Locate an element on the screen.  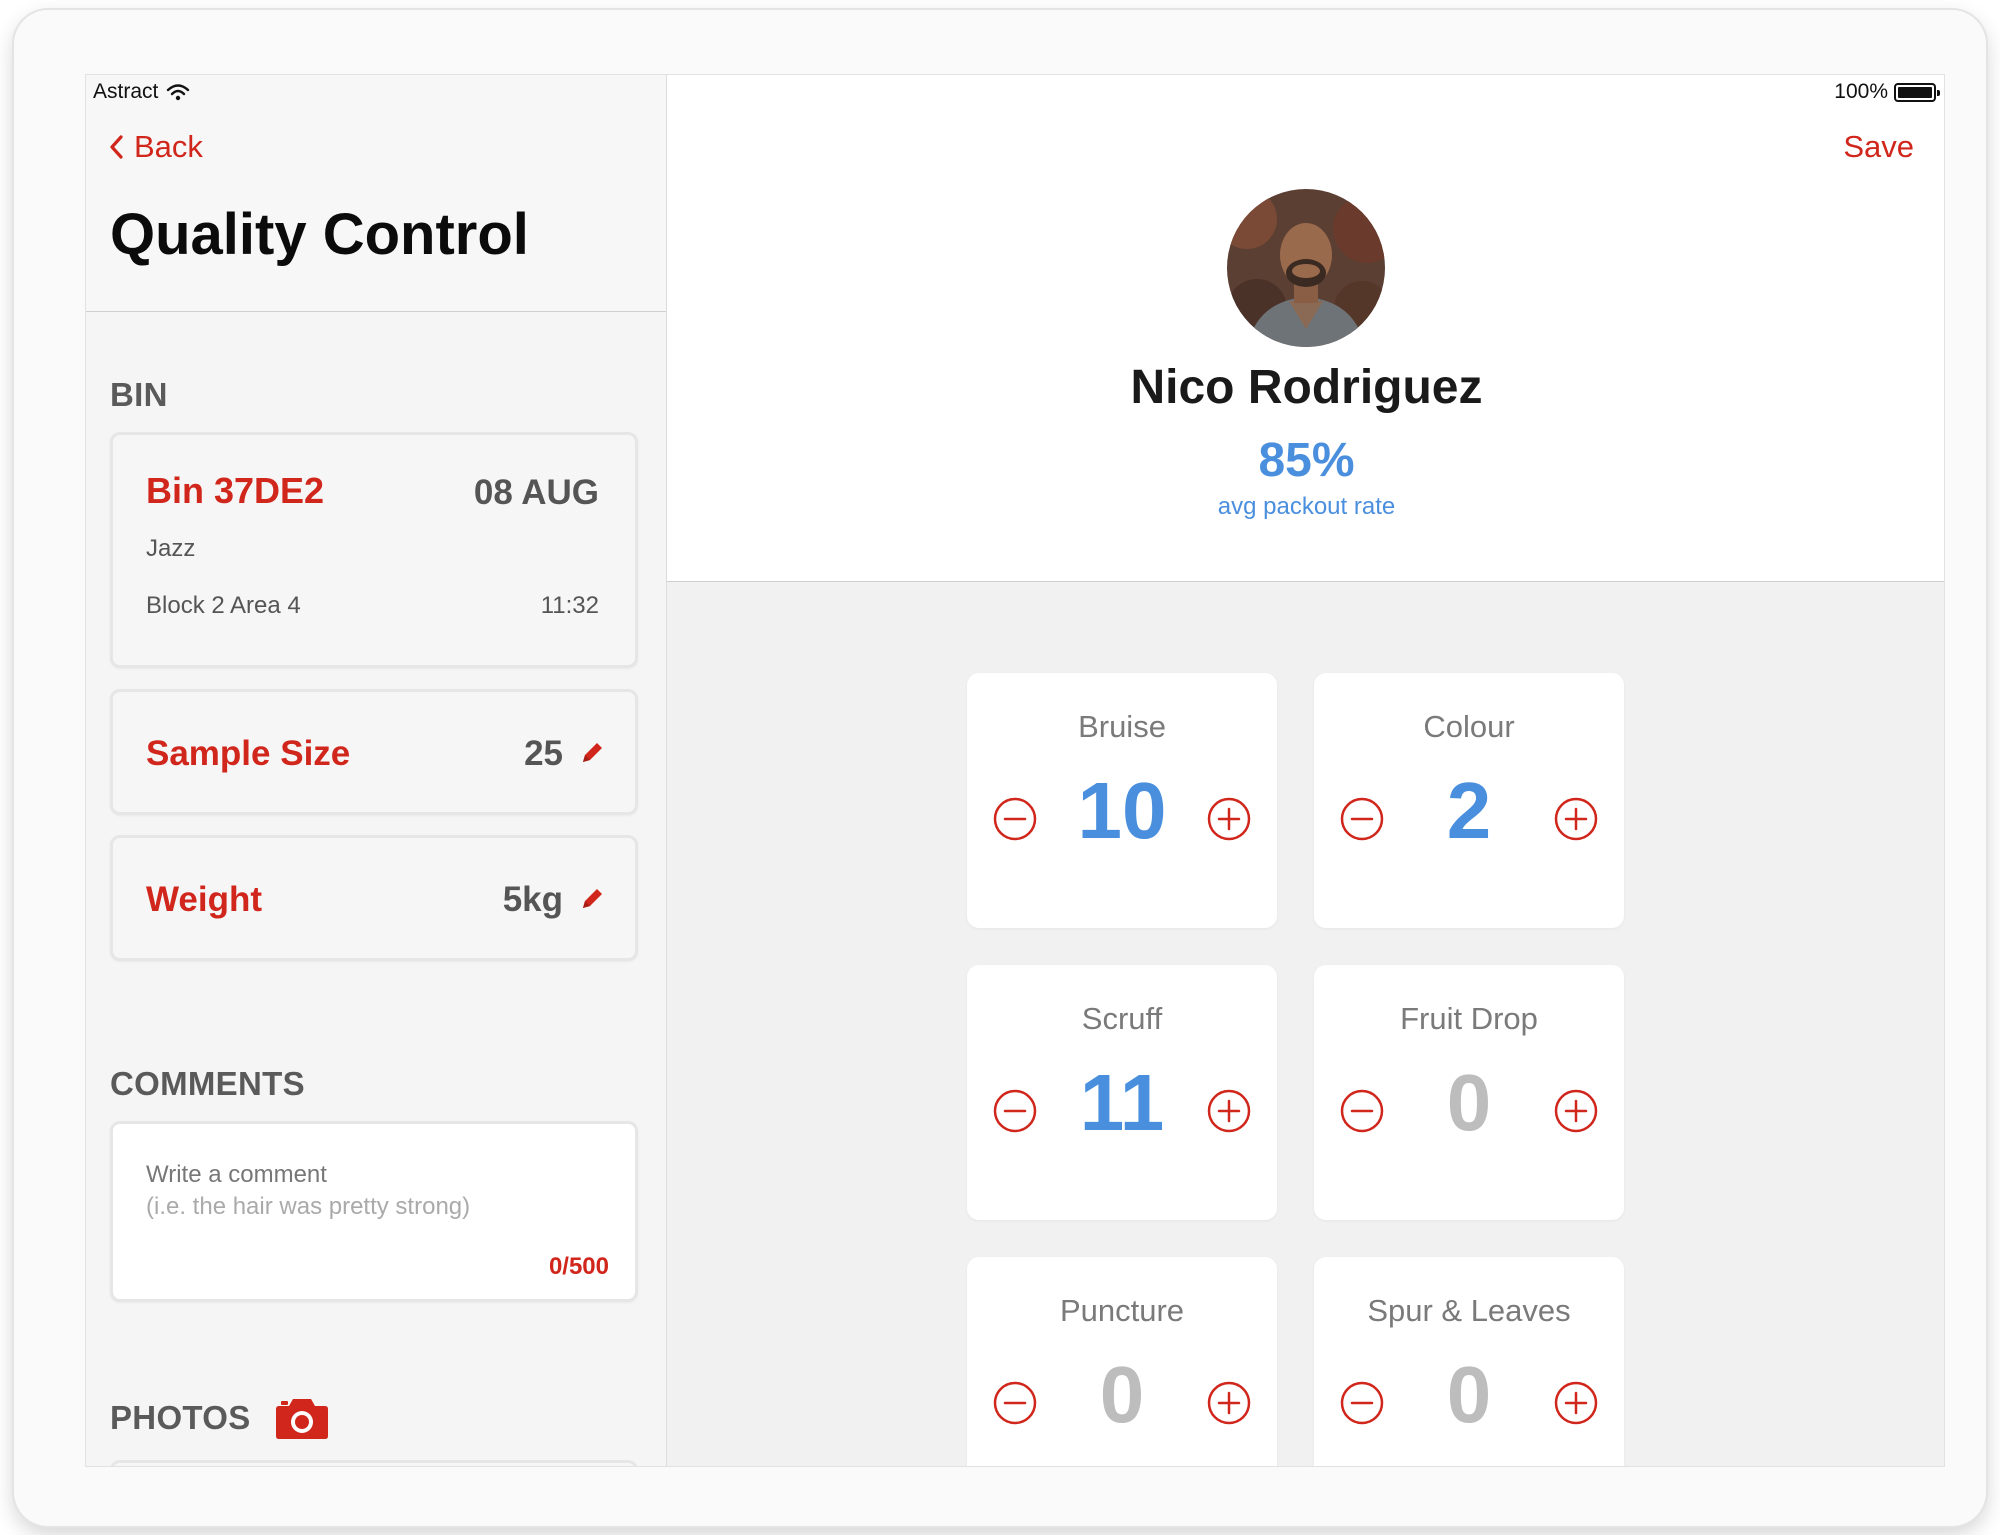
bin-name: Bin 37DE2 is located at coordinates (235, 490).